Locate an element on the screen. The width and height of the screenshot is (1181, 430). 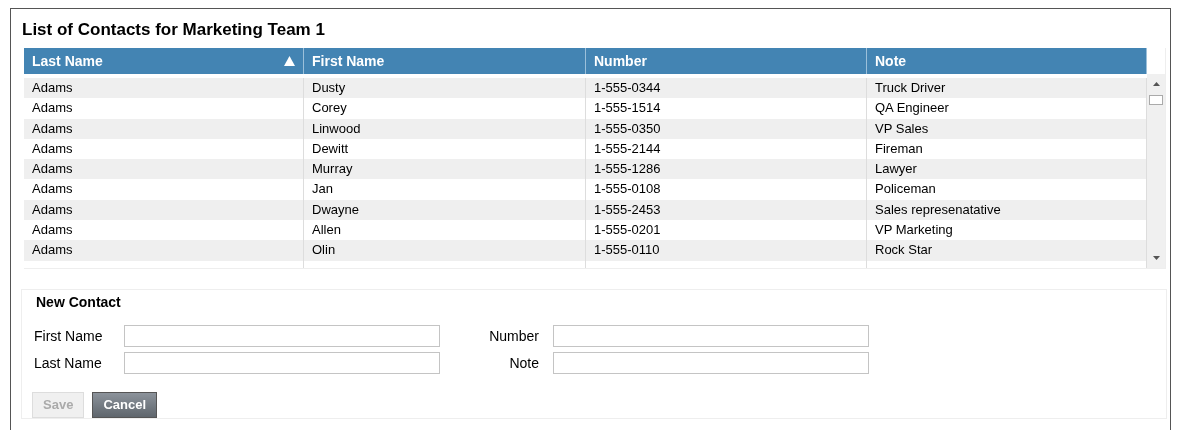
column-header: First Name is located at coordinates (445, 61).